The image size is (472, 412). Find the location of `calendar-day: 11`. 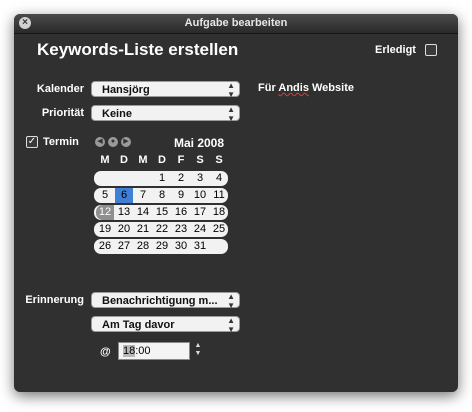

calendar-day: 11 is located at coordinates (219, 195).